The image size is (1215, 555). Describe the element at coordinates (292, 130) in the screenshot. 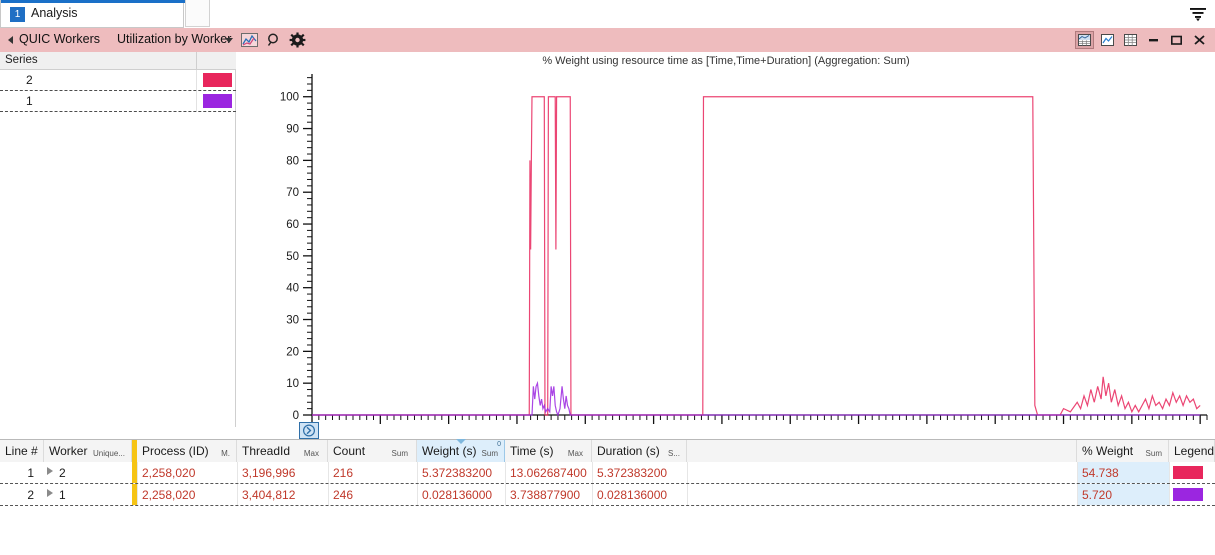

I see `svg-text: 90` at that location.